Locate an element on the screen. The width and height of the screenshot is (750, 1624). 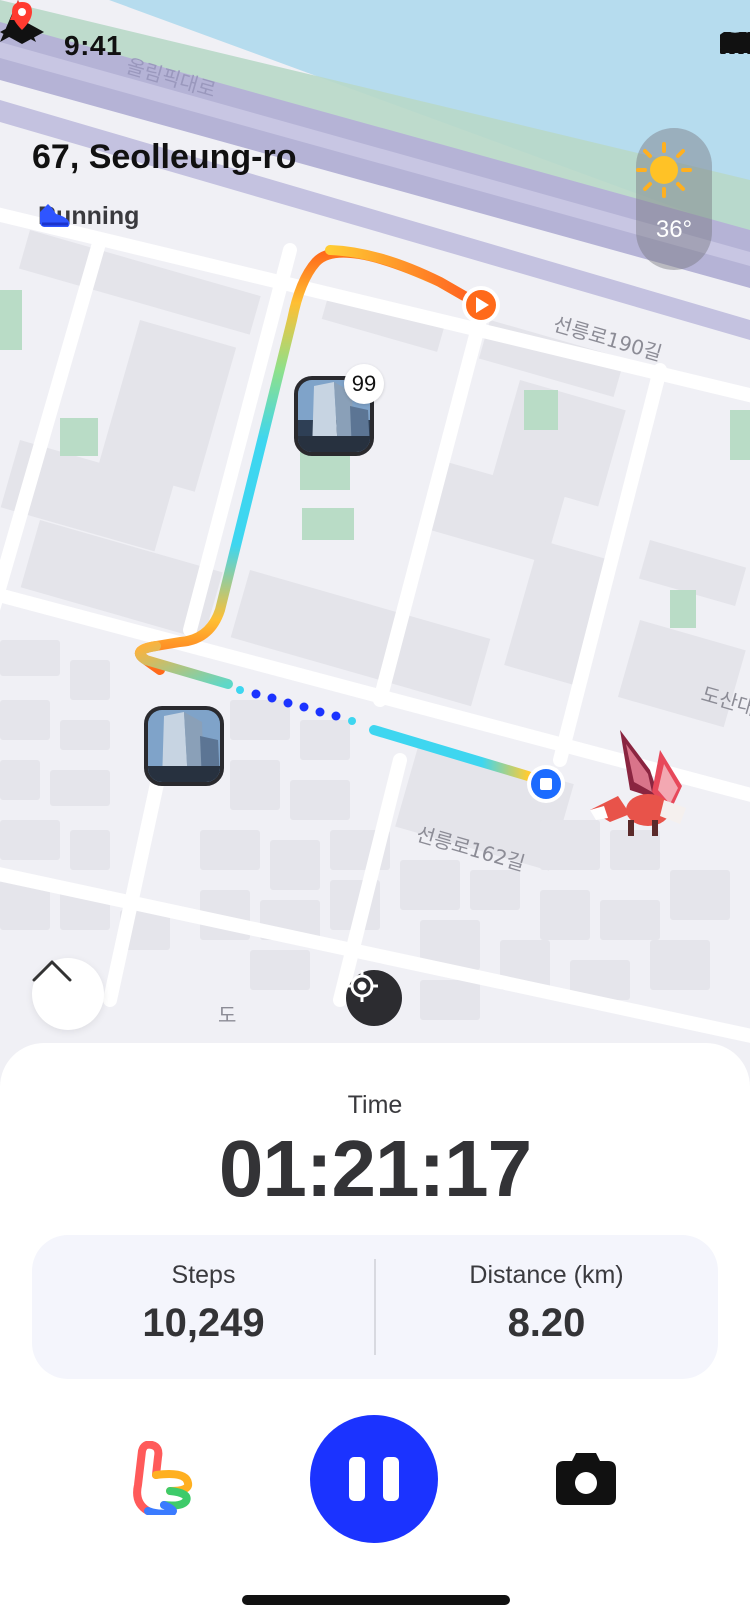
sun-icon is located at coordinates (664, 170).